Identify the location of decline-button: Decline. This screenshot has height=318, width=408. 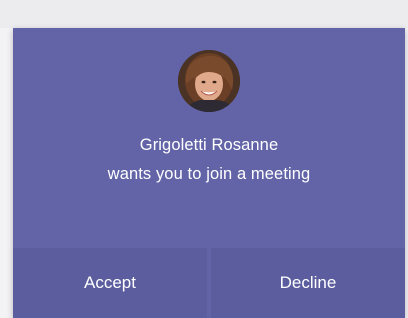
(308, 283).